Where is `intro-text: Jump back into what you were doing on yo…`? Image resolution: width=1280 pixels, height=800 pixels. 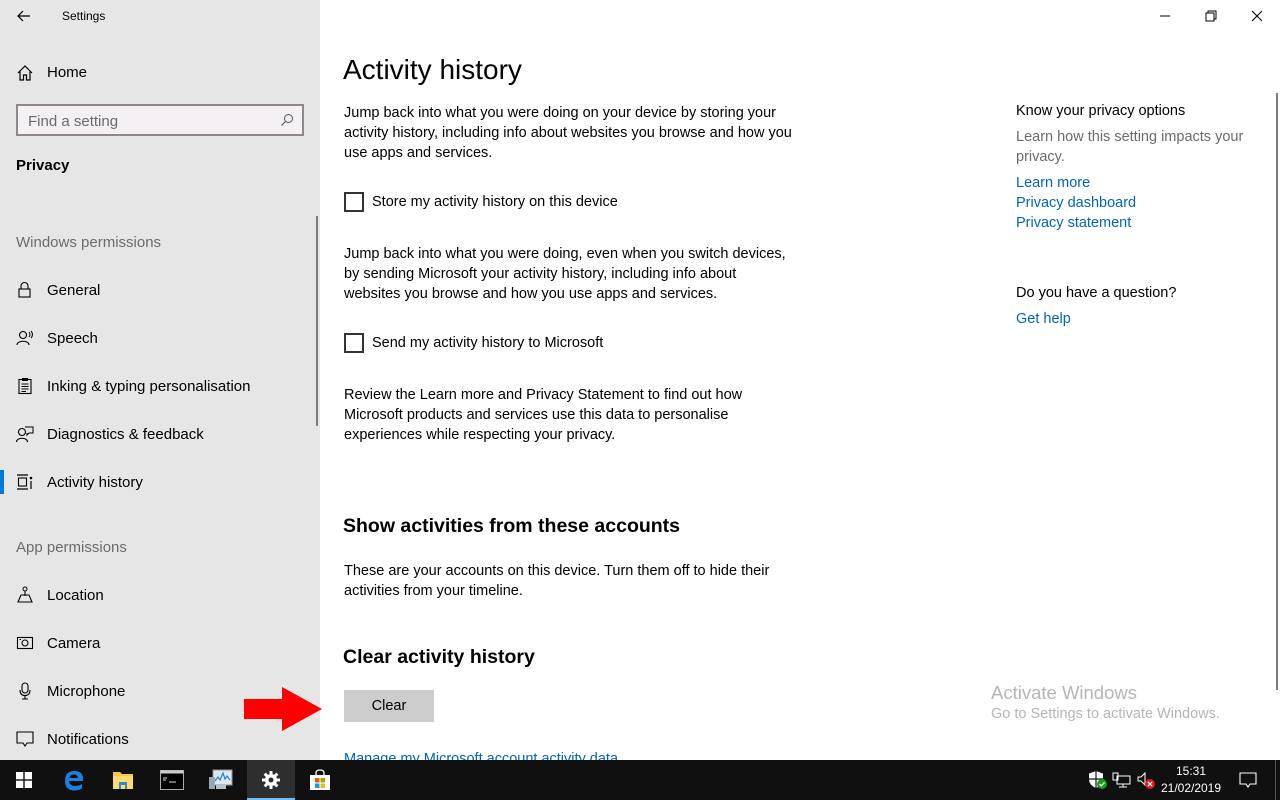 intro-text: Jump back into what you were doing on yo… is located at coordinates (568, 133).